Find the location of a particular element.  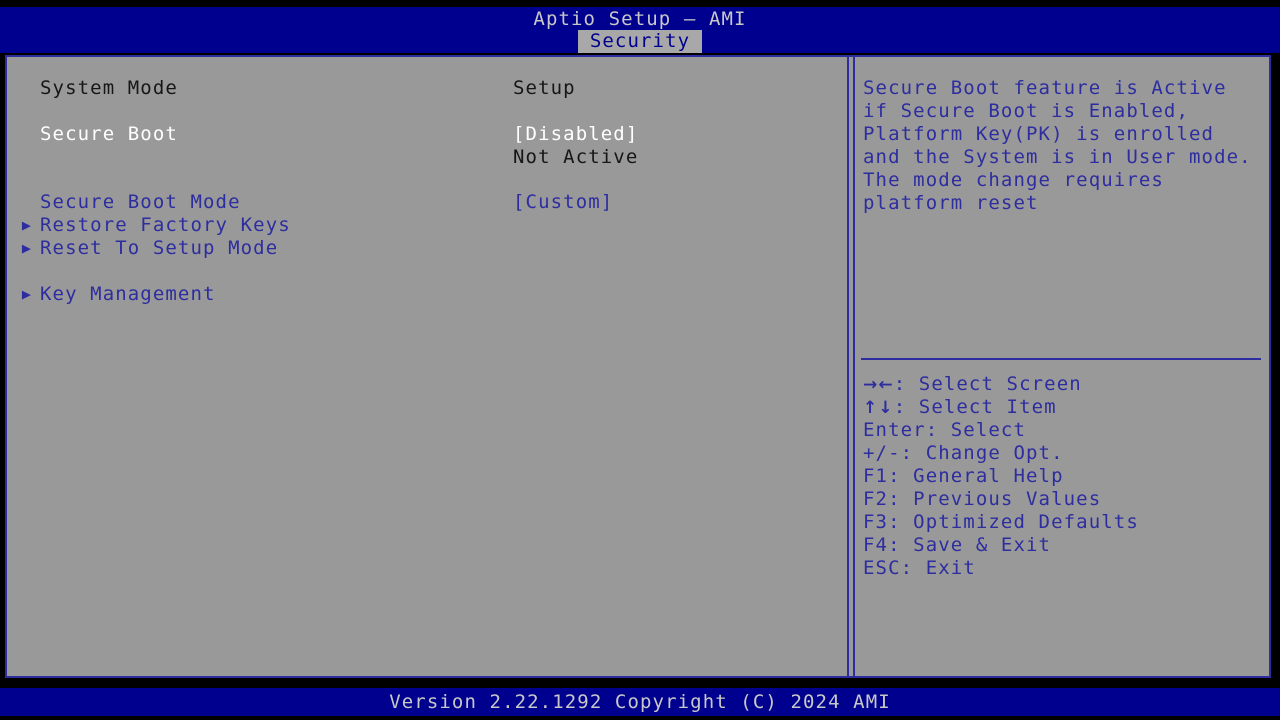

version-text: Version 2.22.1292 Copyright (C) 2024 AMI is located at coordinates (640, 702).